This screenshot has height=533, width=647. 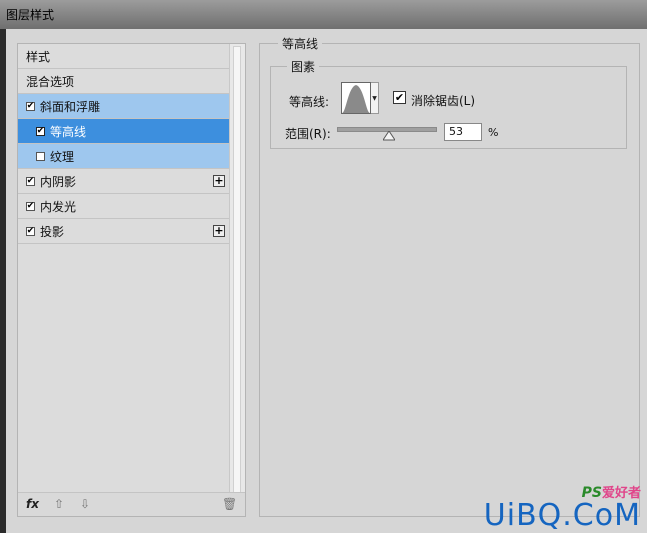 What do you see at coordinates (123, 206) in the screenshot?
I see `sidebar-item-inner-glow: ✔ 内发光` at bounding box center [123, 206].